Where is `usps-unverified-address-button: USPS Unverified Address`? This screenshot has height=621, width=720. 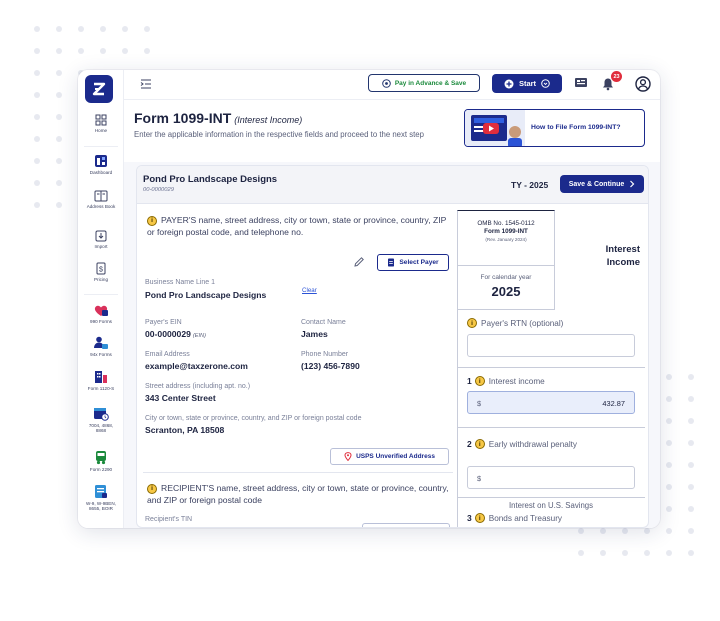 usps-unverified-address-button: USPS Unverified Address is located at coordinates (389, 456).